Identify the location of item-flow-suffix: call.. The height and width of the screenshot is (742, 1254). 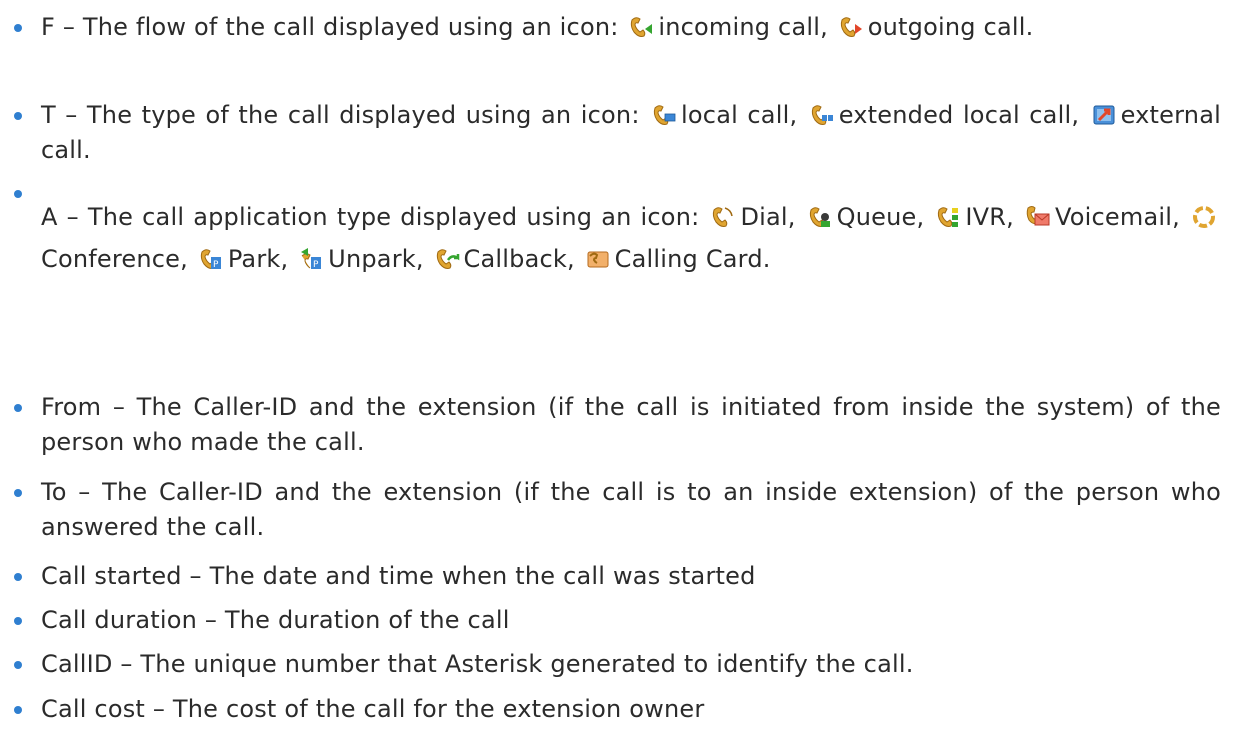
(1008, 27).